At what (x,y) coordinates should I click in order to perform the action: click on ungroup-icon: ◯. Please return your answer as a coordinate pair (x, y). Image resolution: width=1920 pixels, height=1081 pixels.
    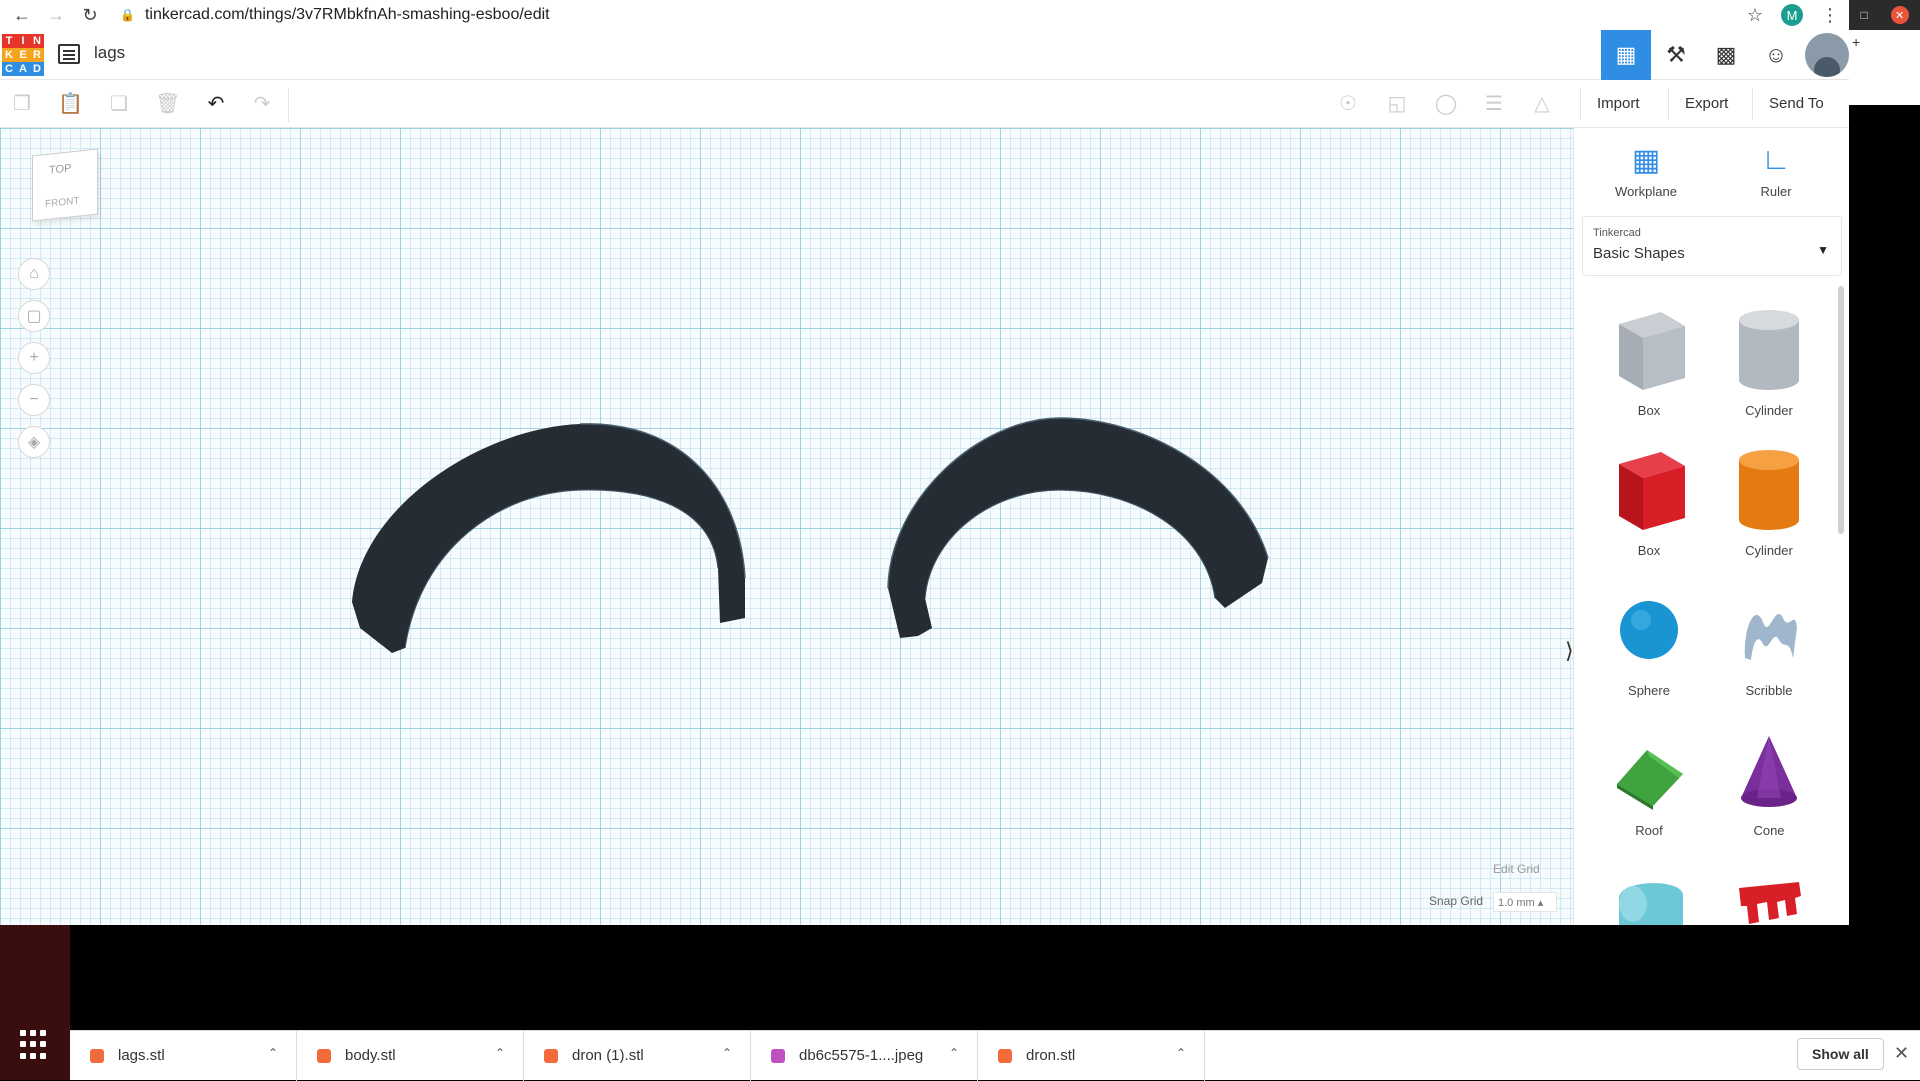
    Looking at the image, I should click on (1446, 104).